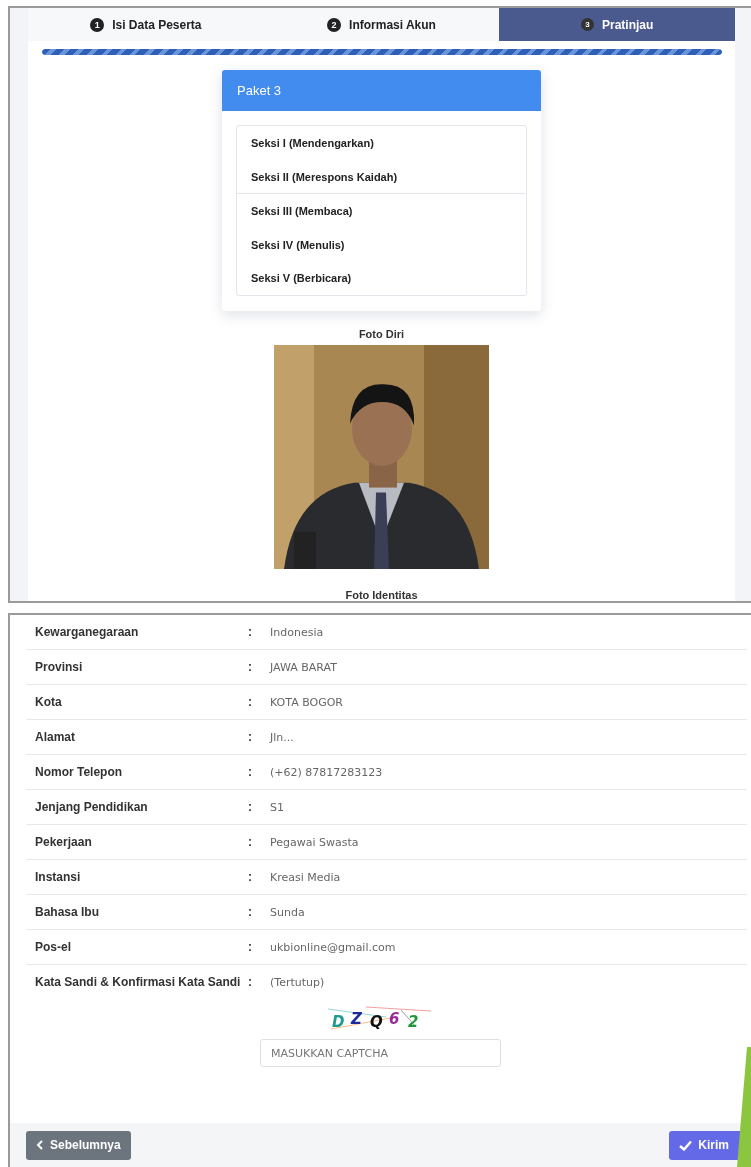 Image resolution: width=751 pixels, height=1167 pixels. What do you see at coordinates (380, 1019) in the screenshot?
I see `captcha-image: D Z Q 6 2` at bounding box center [380, 1019].